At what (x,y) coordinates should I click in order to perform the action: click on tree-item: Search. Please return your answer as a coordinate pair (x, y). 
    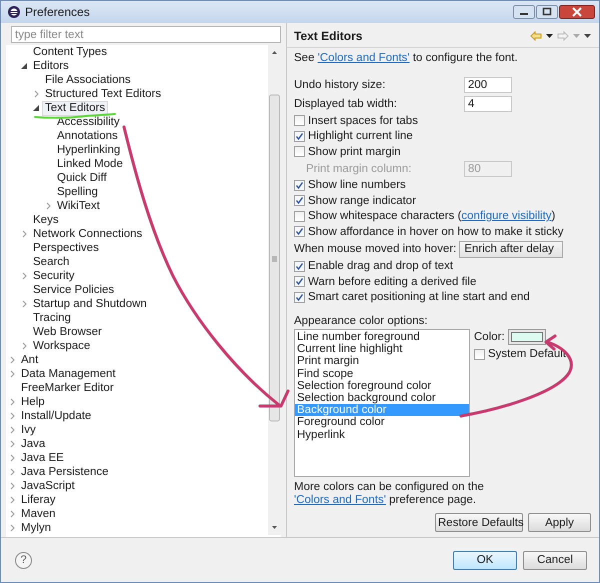
    Looking at the image, I should click on (51, 262).